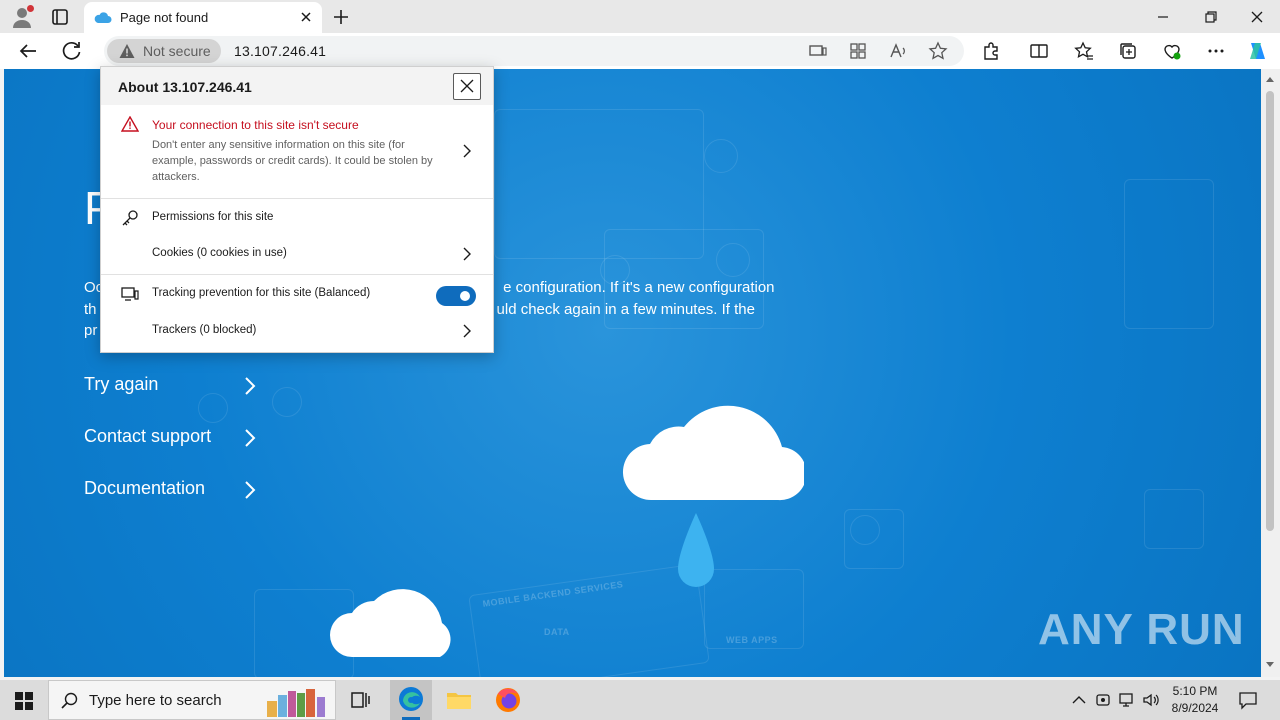 Image resolution: width=1280 pixels, height=720 pixels. I want to click on cookies-row: Cookies (0 cookies in use), so click(297, 256).